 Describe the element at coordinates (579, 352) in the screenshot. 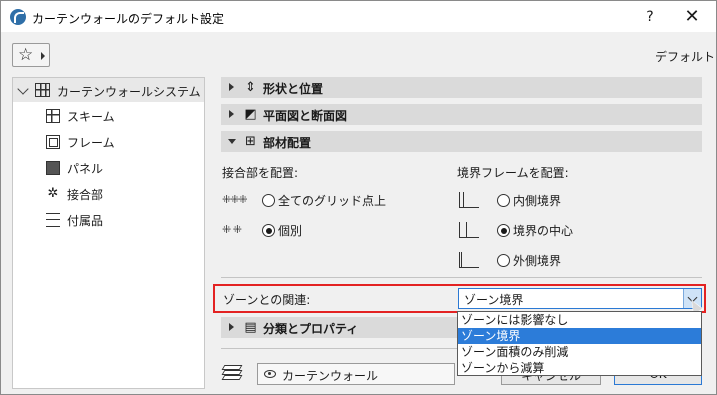

I see `dropdown-option: ゾーン面積のみ削減` at that location.